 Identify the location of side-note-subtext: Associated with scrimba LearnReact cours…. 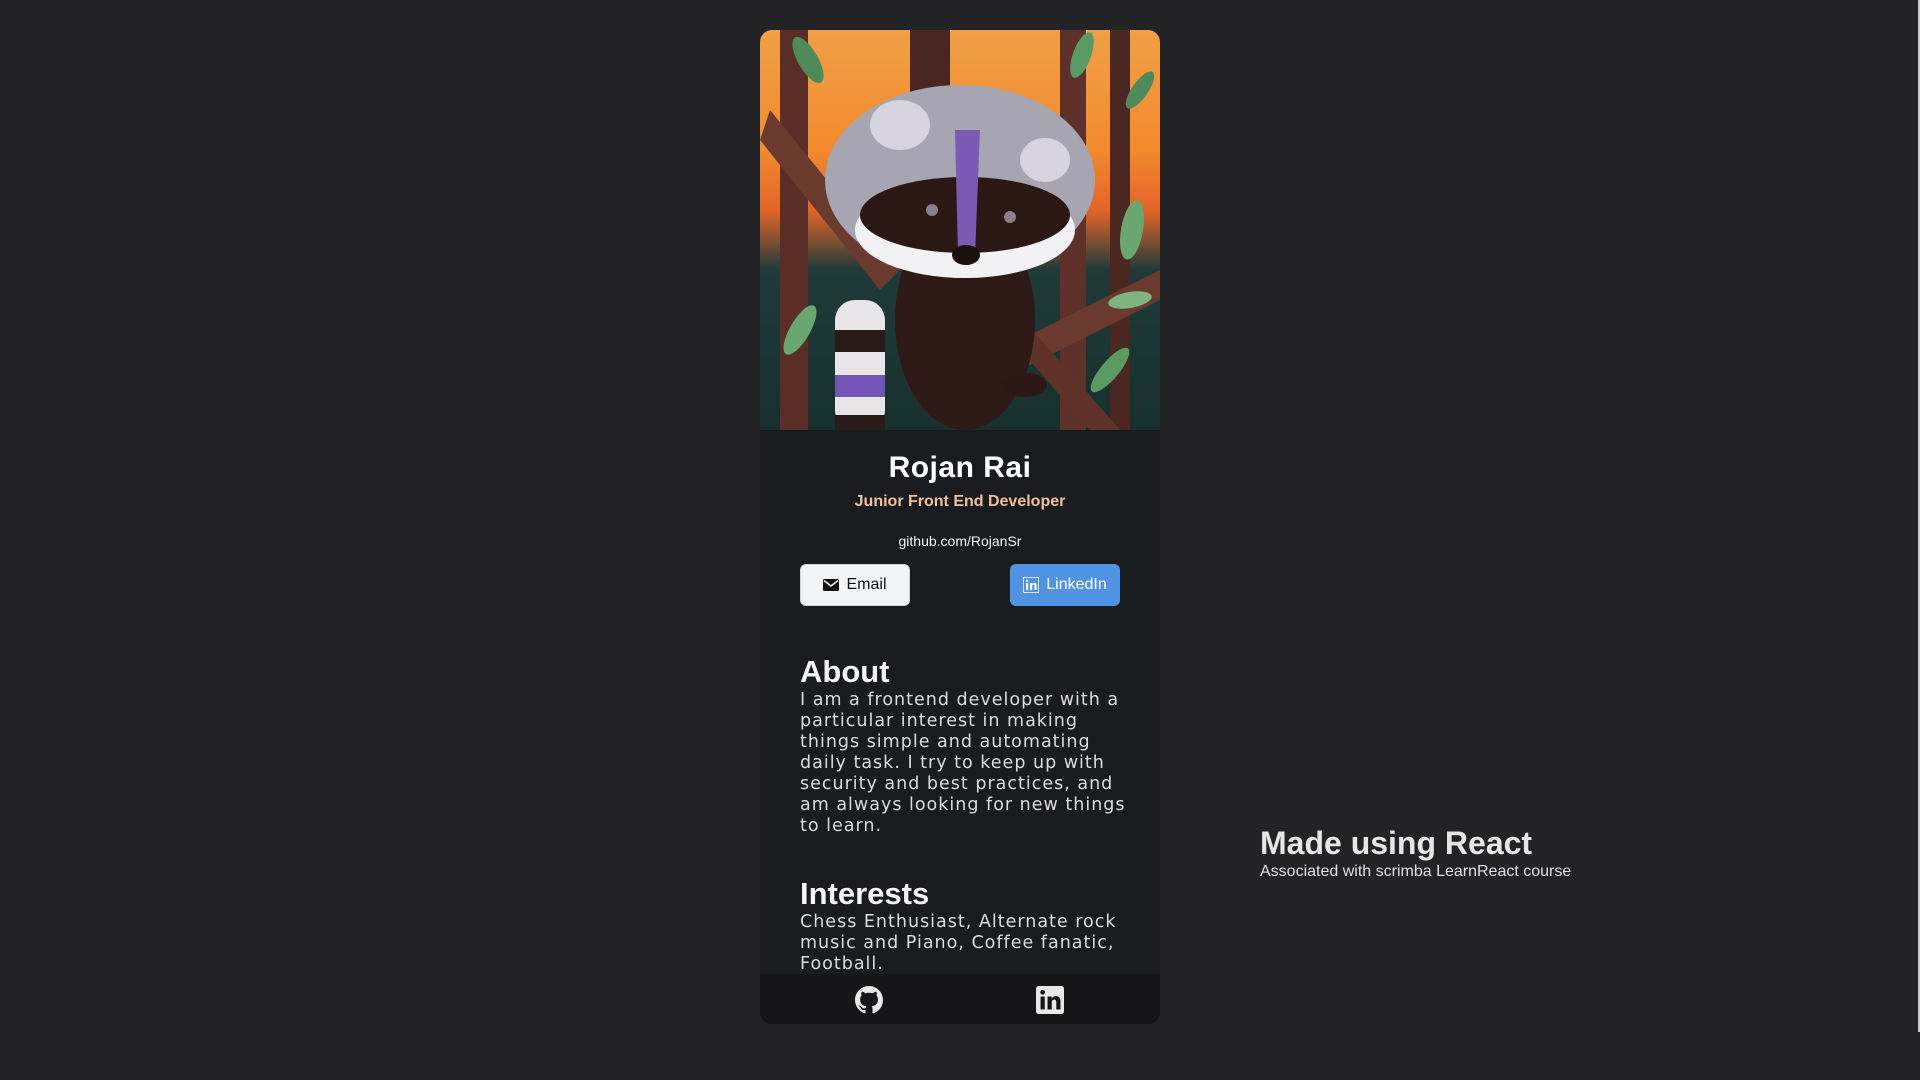
(1416, 871).